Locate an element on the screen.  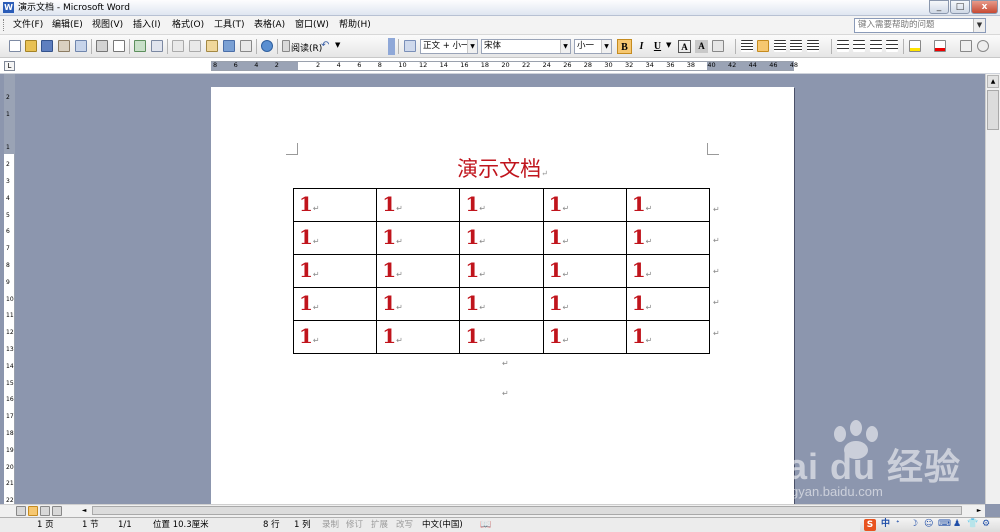
permission-icon is located at coordinates (64, 46).